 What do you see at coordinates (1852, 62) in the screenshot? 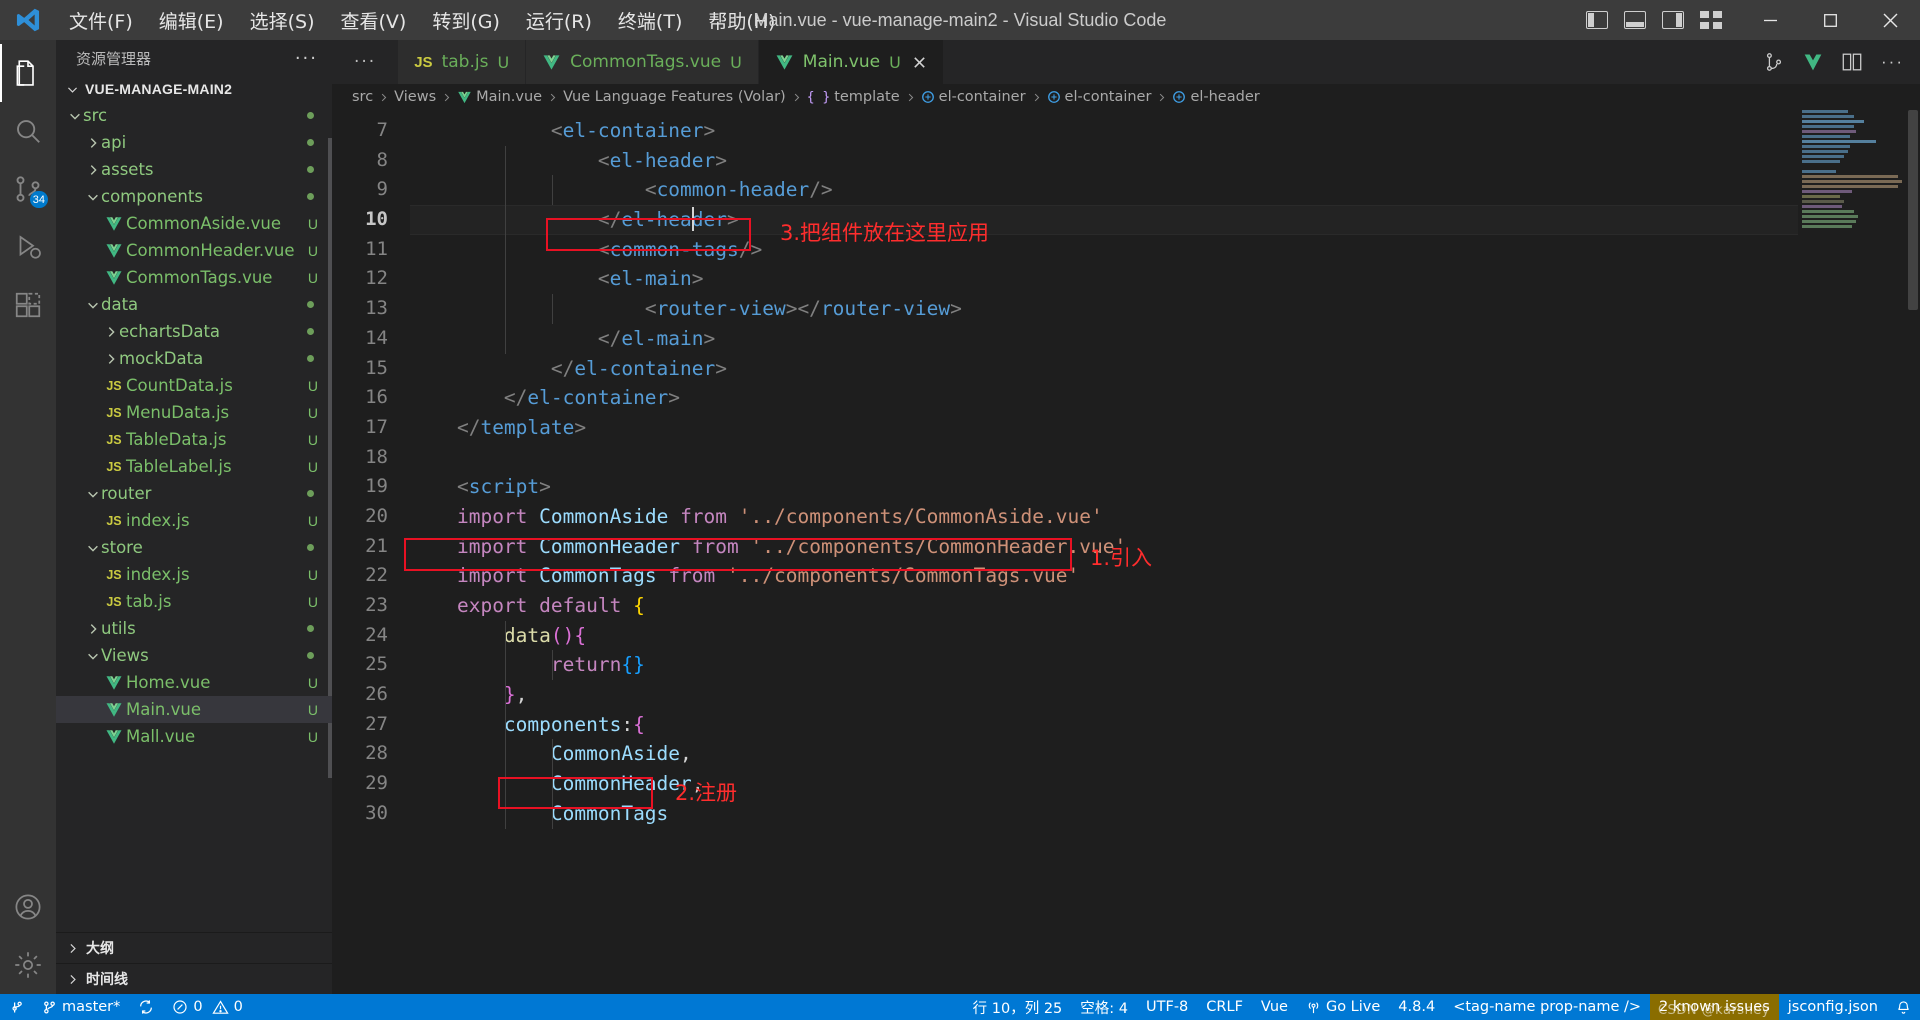
I see `open-changes-icon` at bounding box center [1852, 62].